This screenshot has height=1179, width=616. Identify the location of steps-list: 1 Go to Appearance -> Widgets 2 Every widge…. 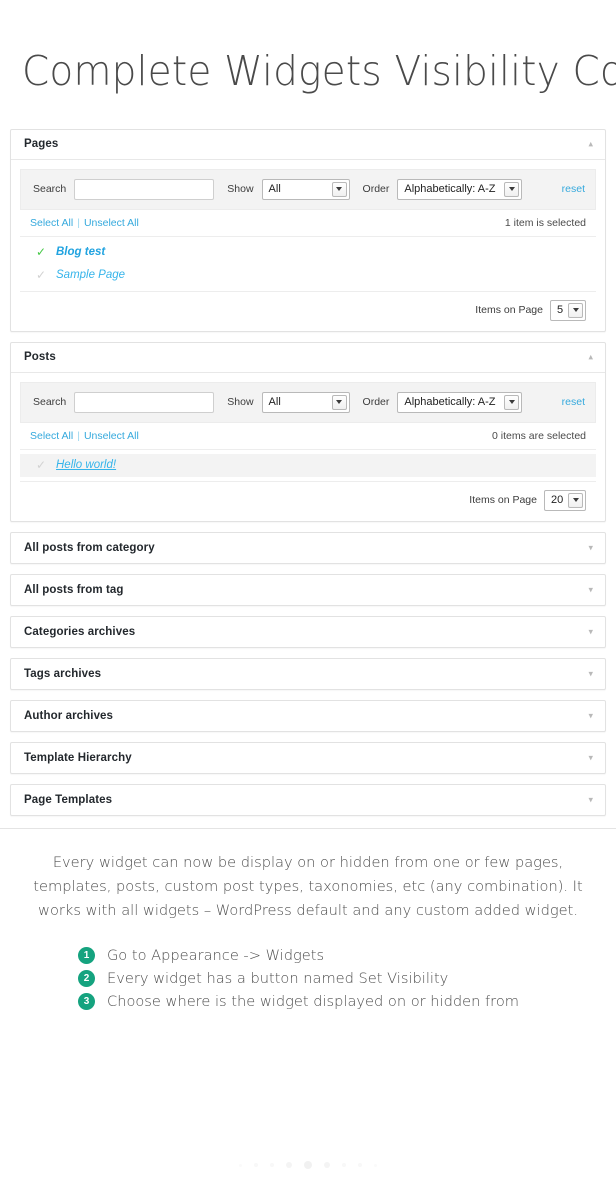
(308, 978).